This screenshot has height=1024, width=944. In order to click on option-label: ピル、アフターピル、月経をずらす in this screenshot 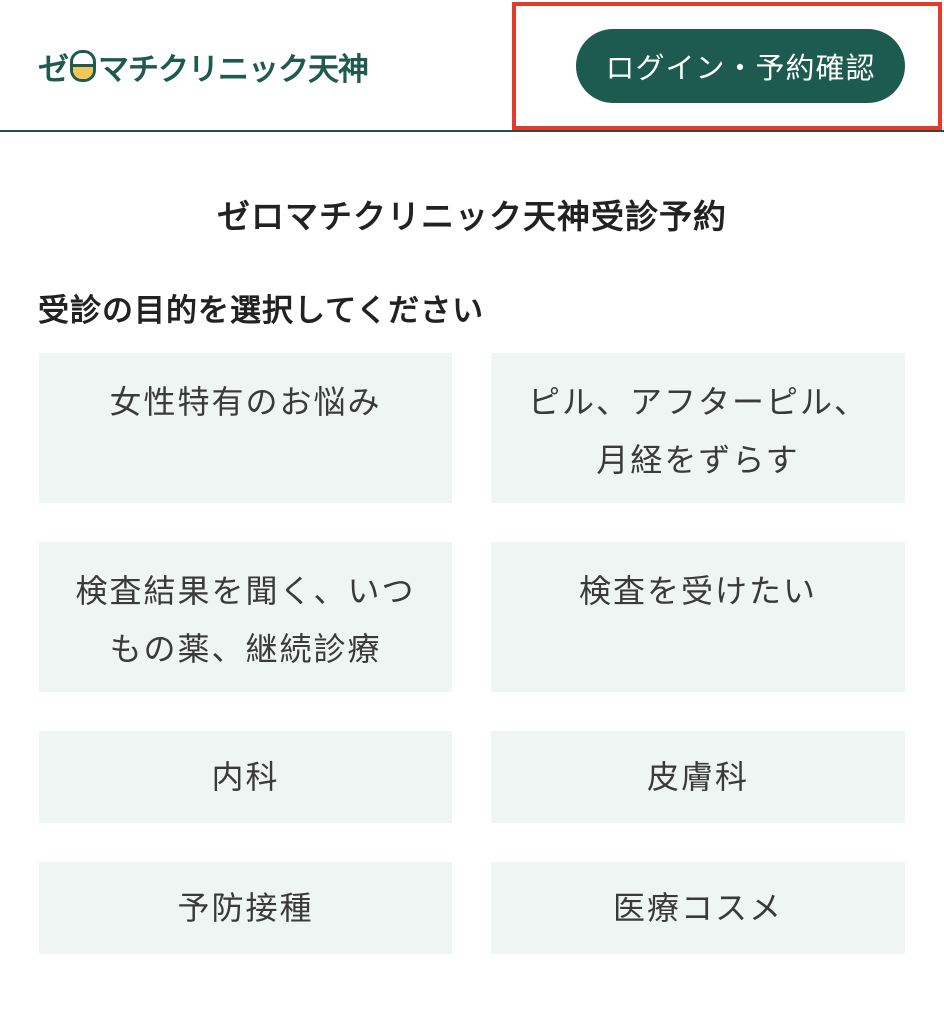, I will do `click(697, 431)`.